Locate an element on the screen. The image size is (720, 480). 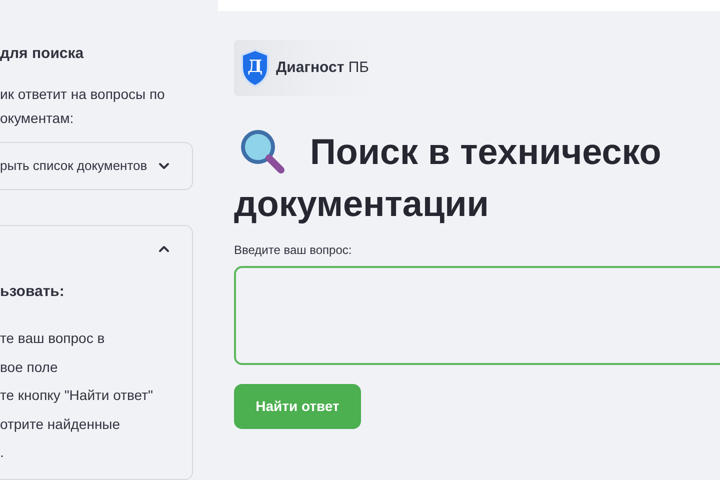
help-text: вое поле is located at coordinates (29, 367).